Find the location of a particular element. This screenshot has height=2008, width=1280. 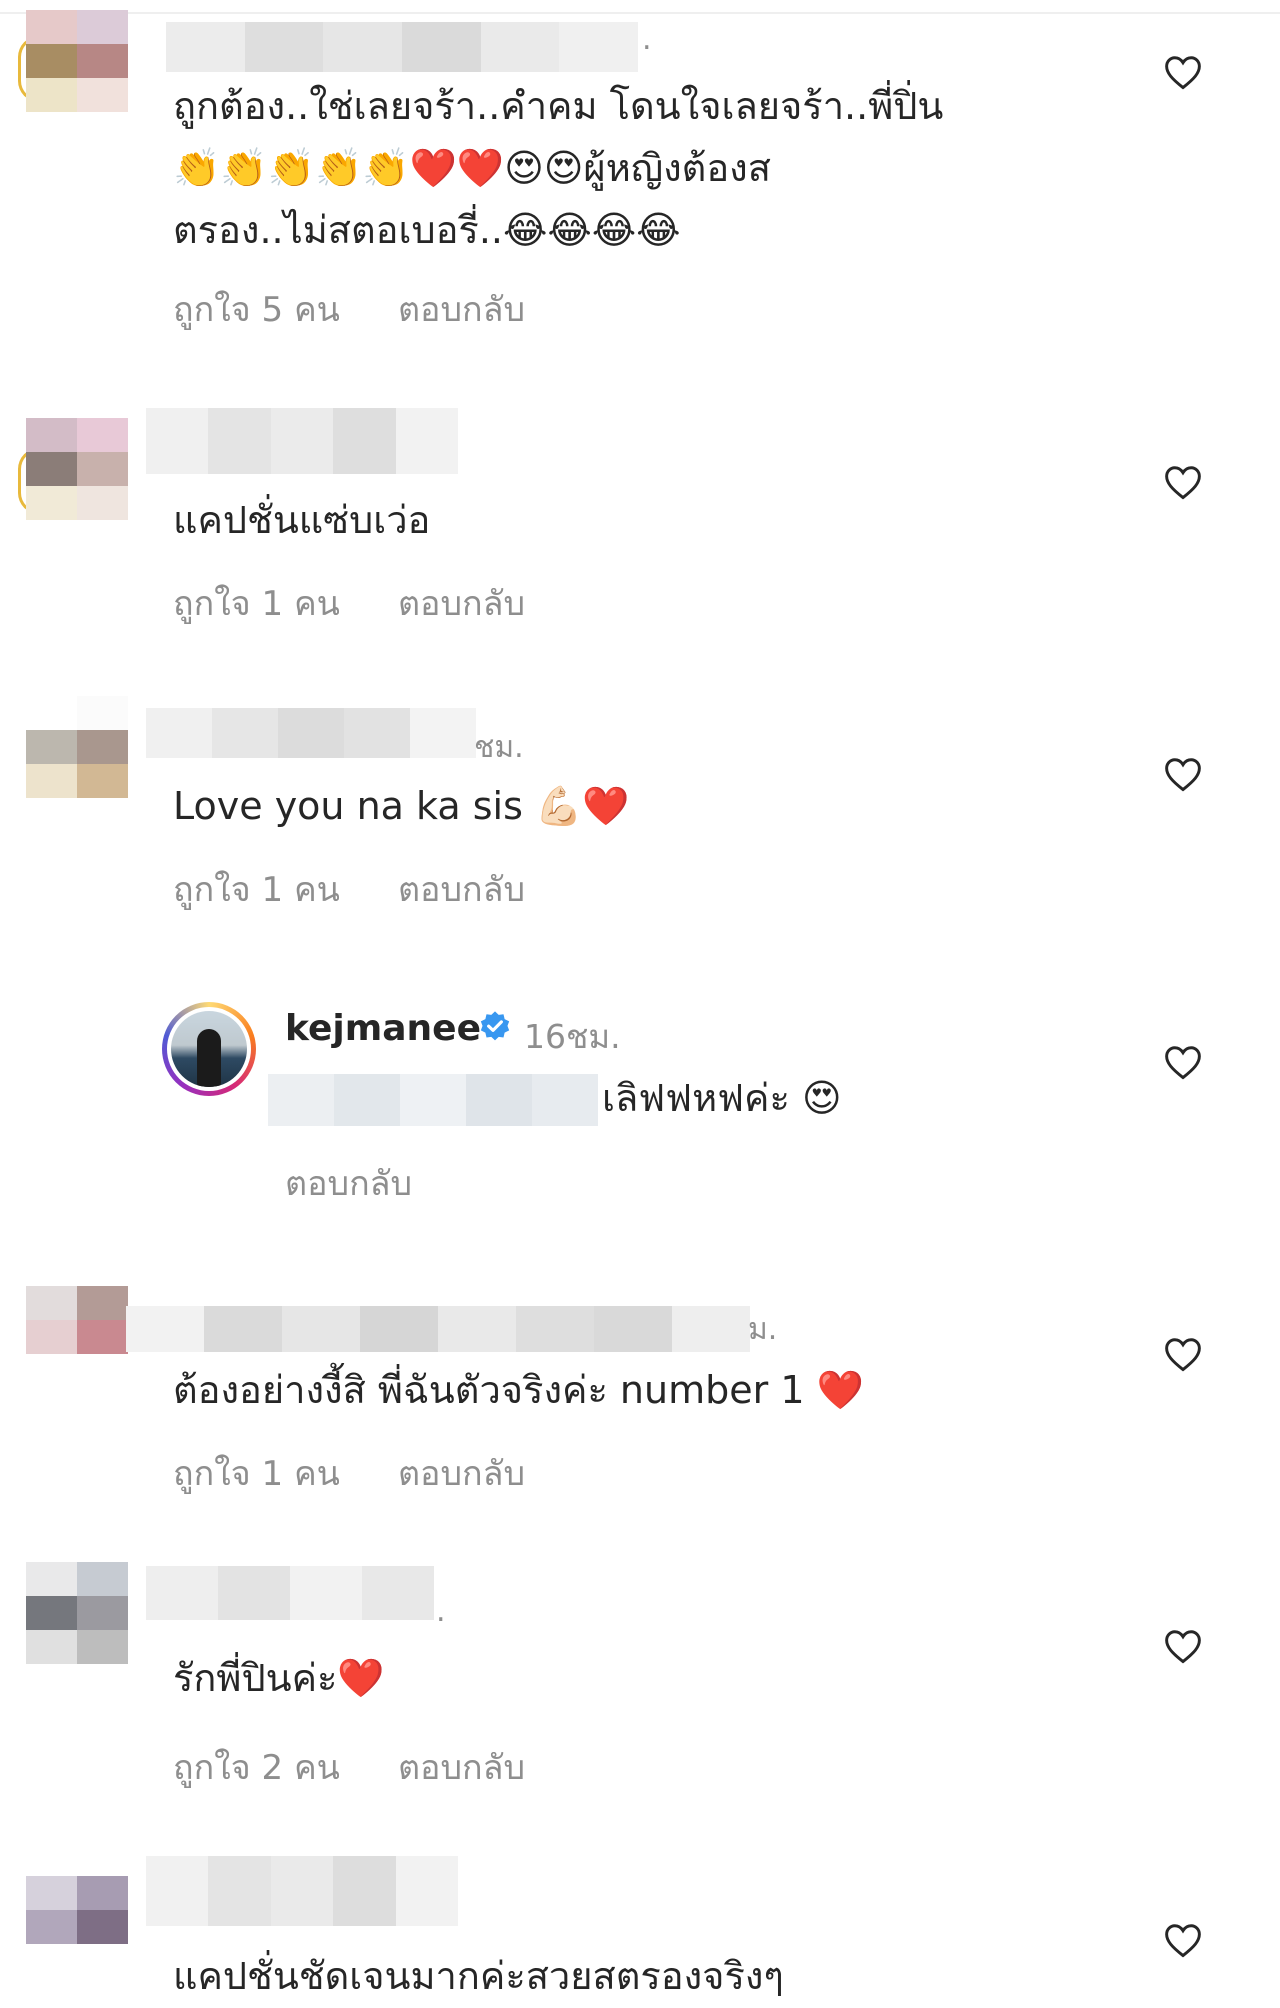

likes-count: ถูกใจ 2 คน is located at coordinates (256, 1767).